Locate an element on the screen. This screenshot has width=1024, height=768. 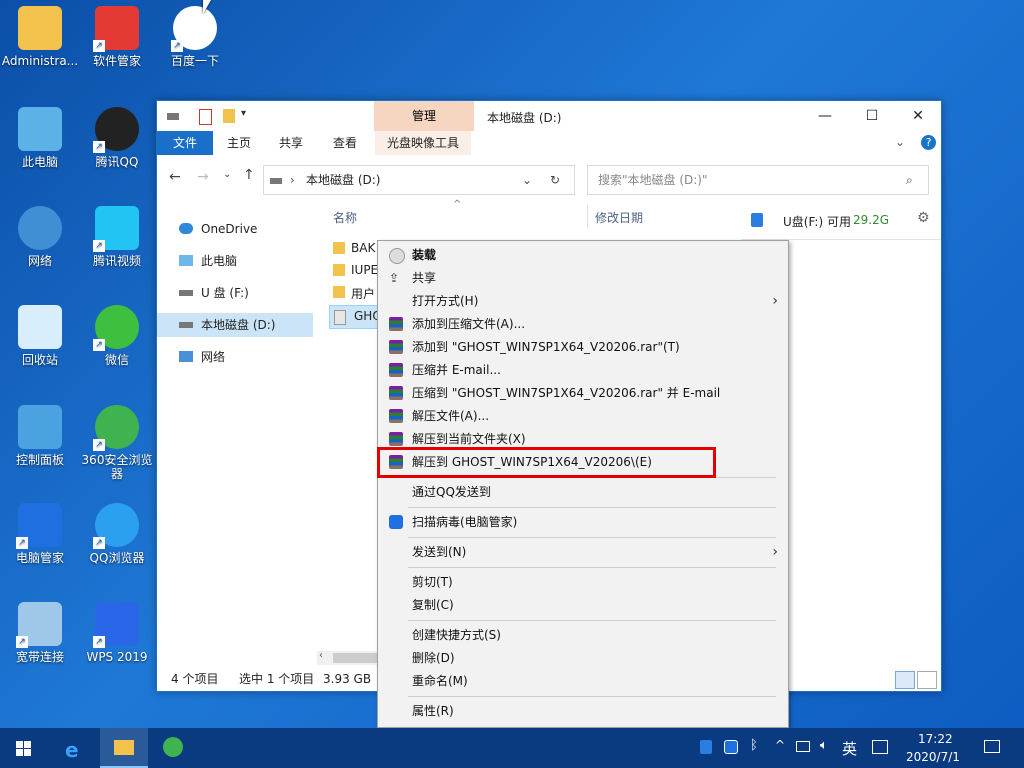
desktop-icon-baidu: 百度一下 is located at coordinates (195, 37).